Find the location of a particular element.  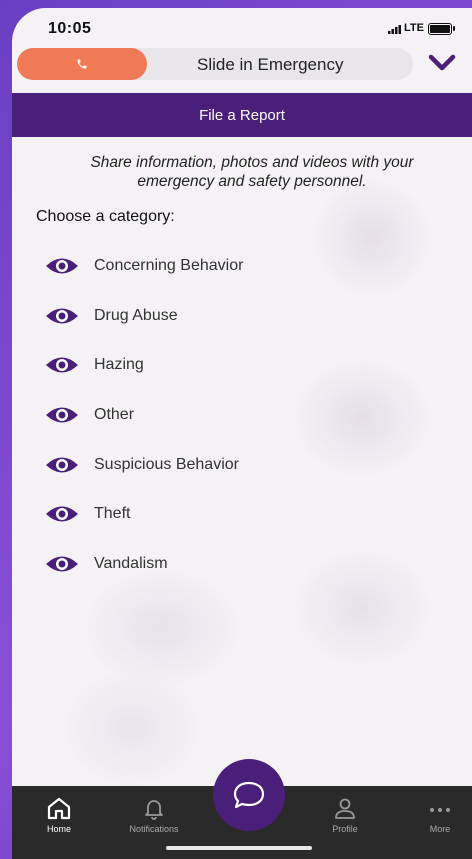

category-item-concerning-behavior: Concerning Behavior is located at coordinates (244, 266).